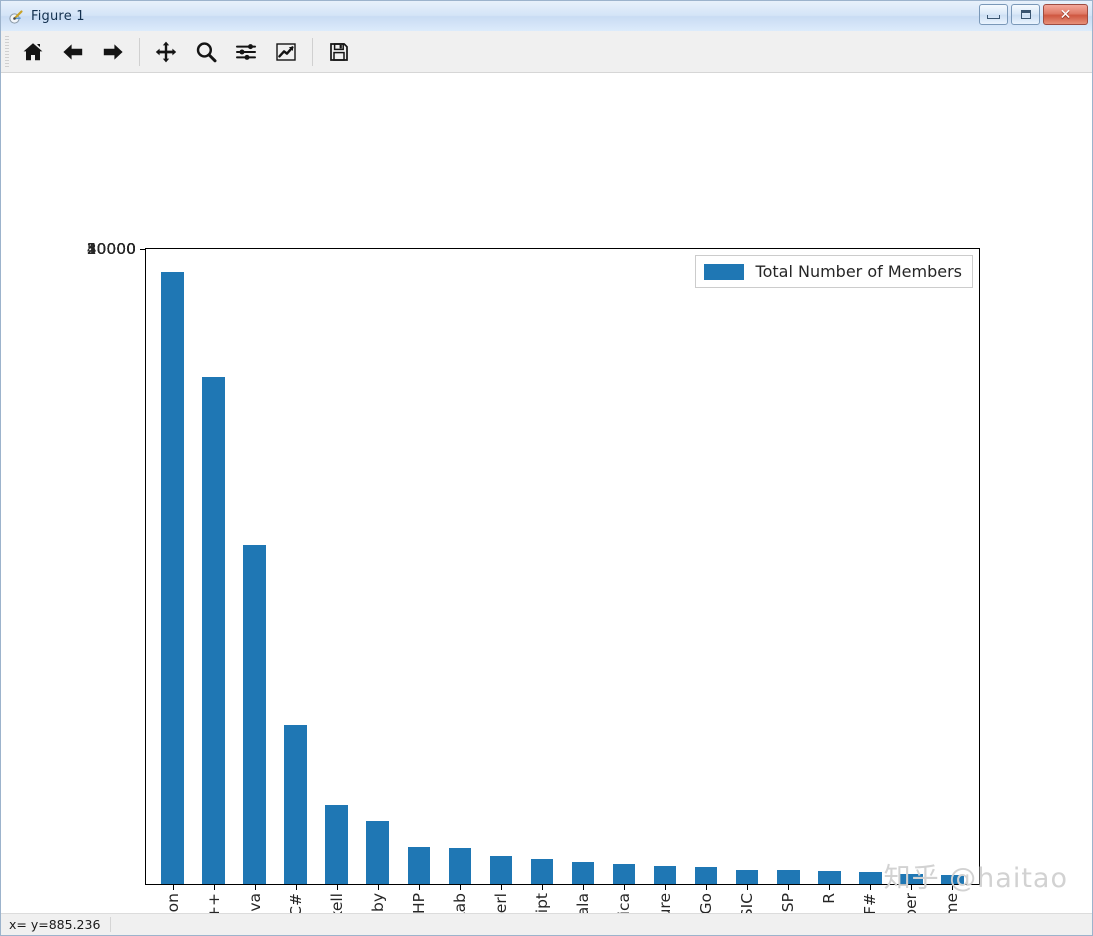 The image size is (1093, 936). Describe the element at coordinates (788, 903) in the screenshot. I see `x-tick-label: LISP` at that location.